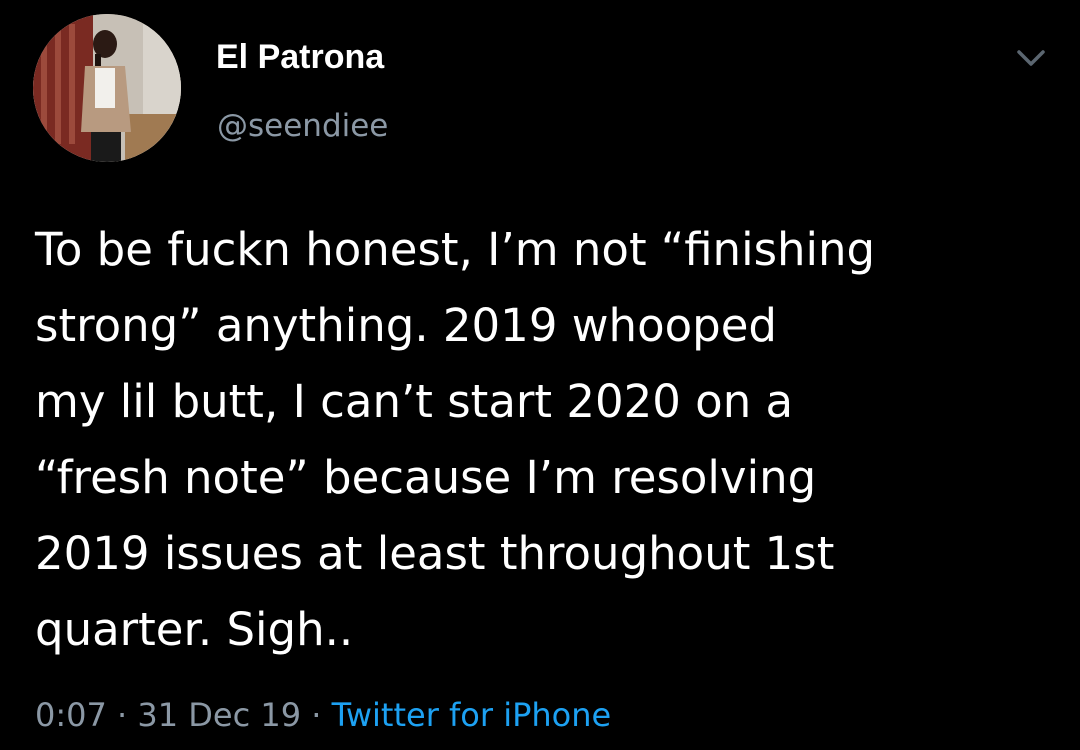  What do you see at coordinates (323, 715) in the screenshot?
I see `tweet-metadata: 0:07 · 31 Dec 19 · Twitter for iPhone` at bounding box center [323, 715].